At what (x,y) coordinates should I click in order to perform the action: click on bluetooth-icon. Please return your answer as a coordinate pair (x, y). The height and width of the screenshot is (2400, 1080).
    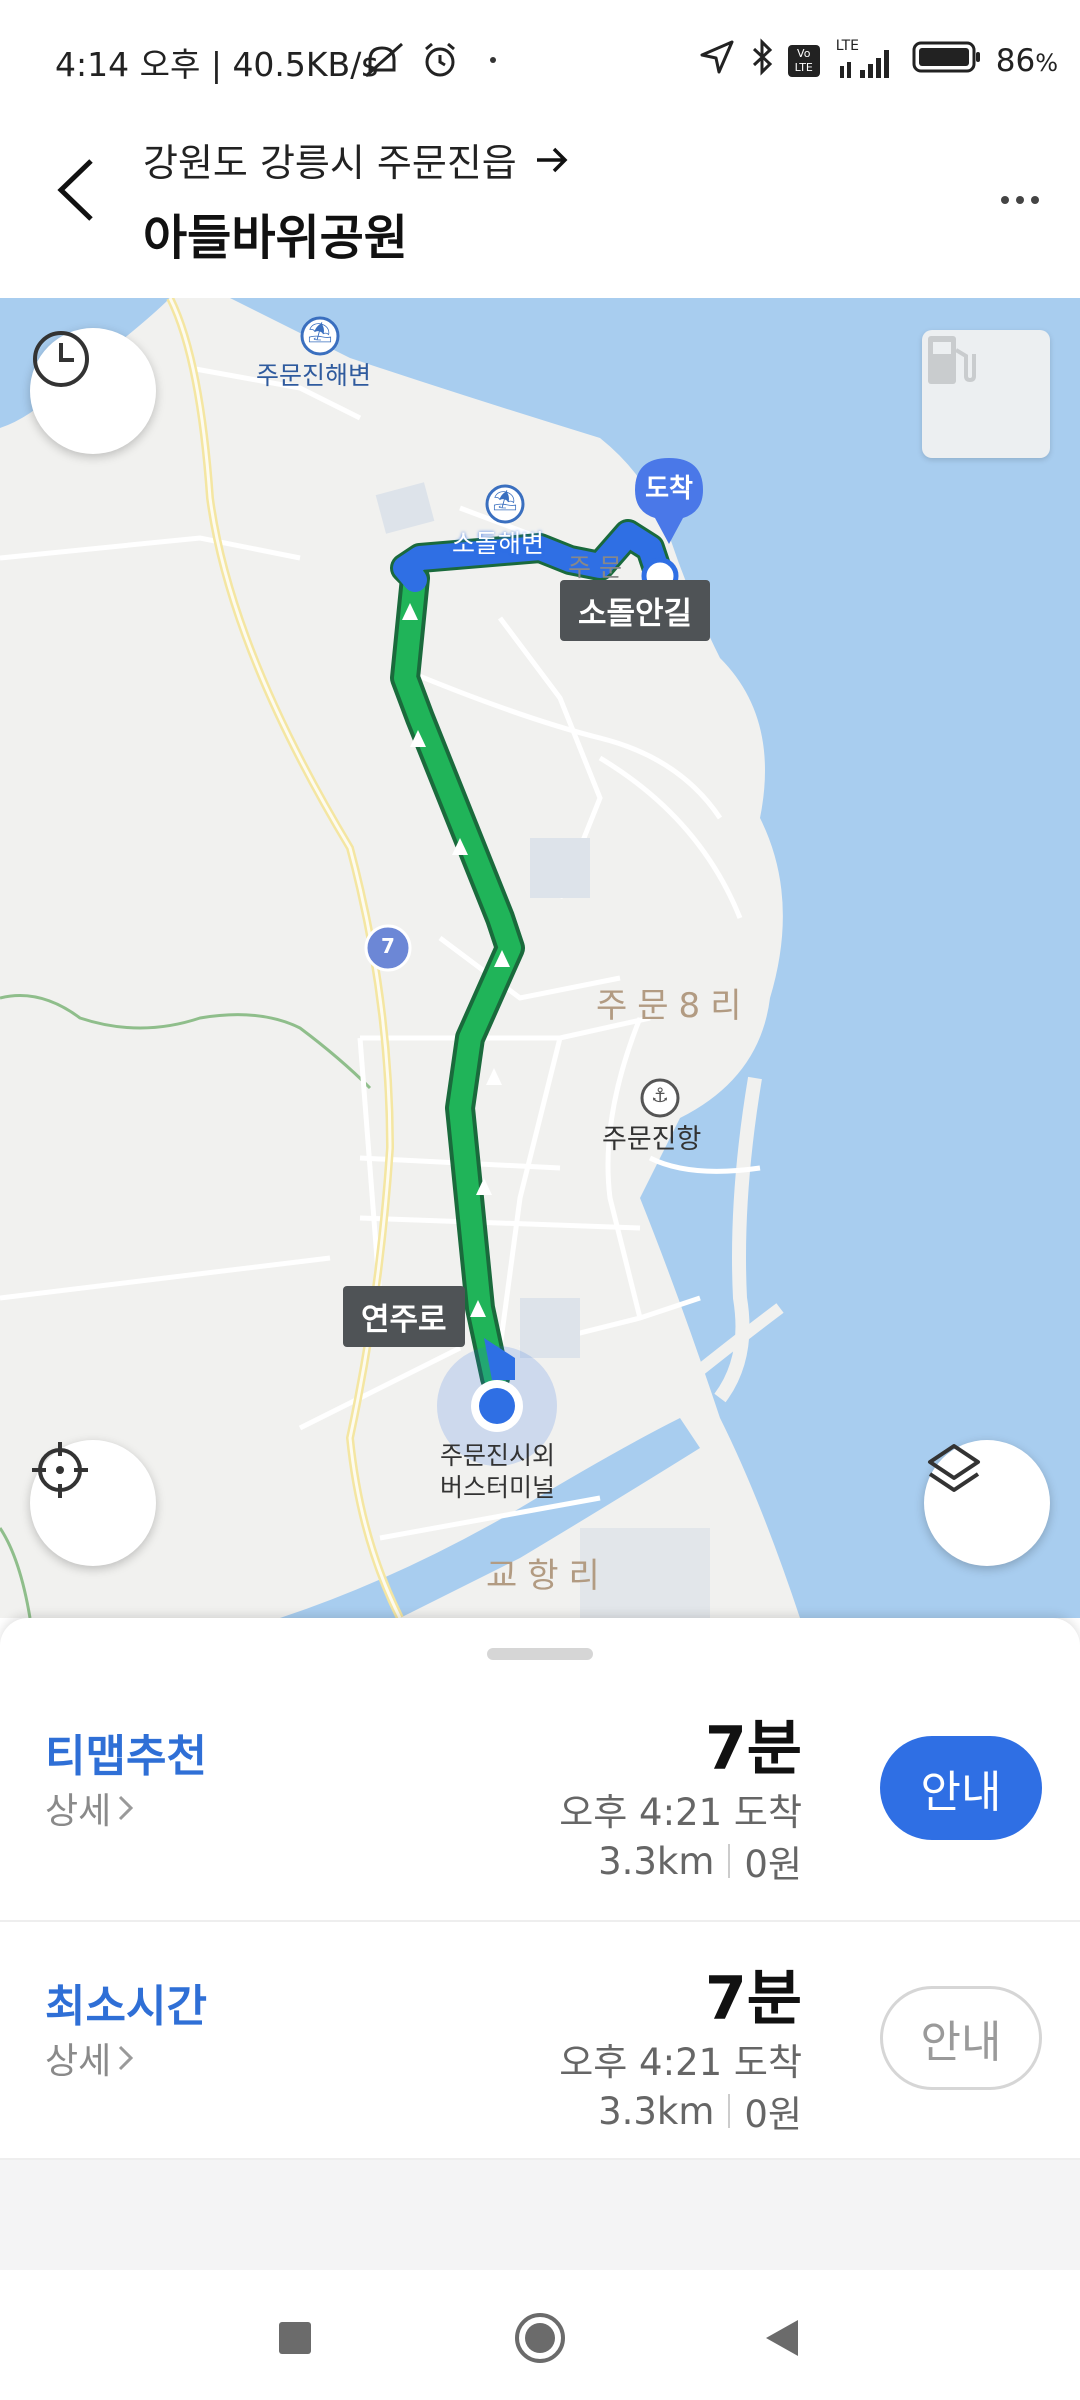
    Looking at the image, I should click on (762, 61).